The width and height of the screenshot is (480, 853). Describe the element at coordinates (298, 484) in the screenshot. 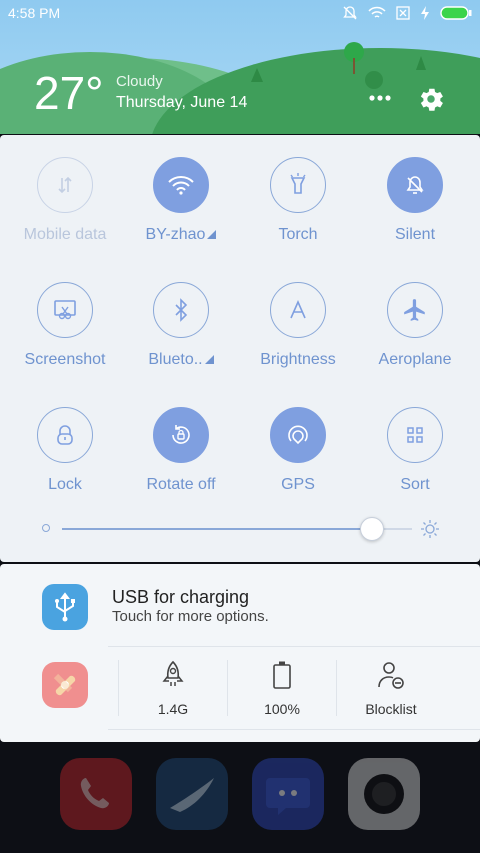

I see `tile-label: GPS` at that location.